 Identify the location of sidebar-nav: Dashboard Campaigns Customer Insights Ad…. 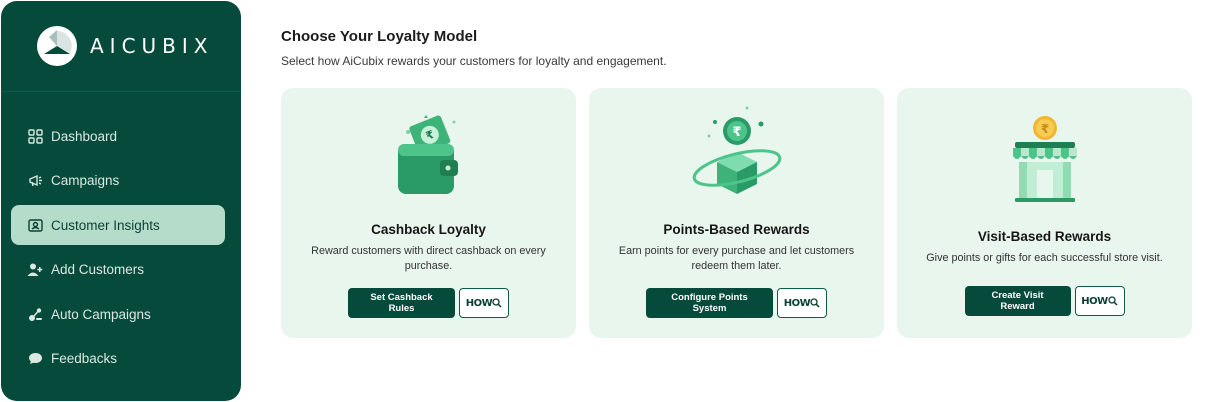
(121, 235).